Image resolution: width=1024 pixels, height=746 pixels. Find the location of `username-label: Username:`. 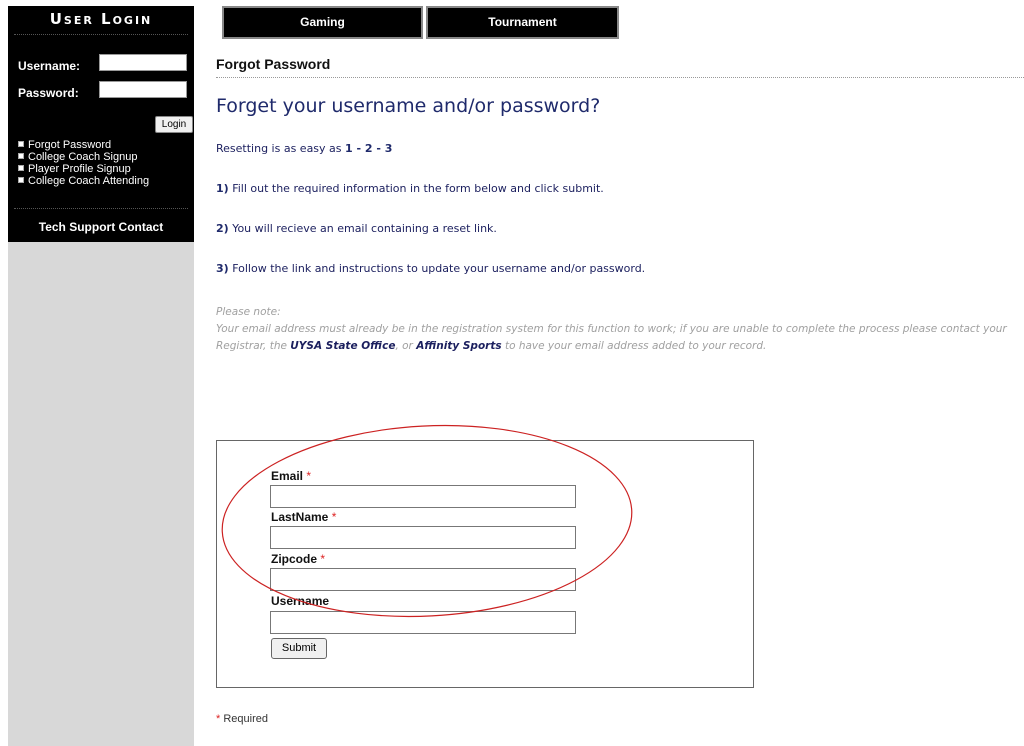

username-label: Username: is located at coordinates (49, 66).